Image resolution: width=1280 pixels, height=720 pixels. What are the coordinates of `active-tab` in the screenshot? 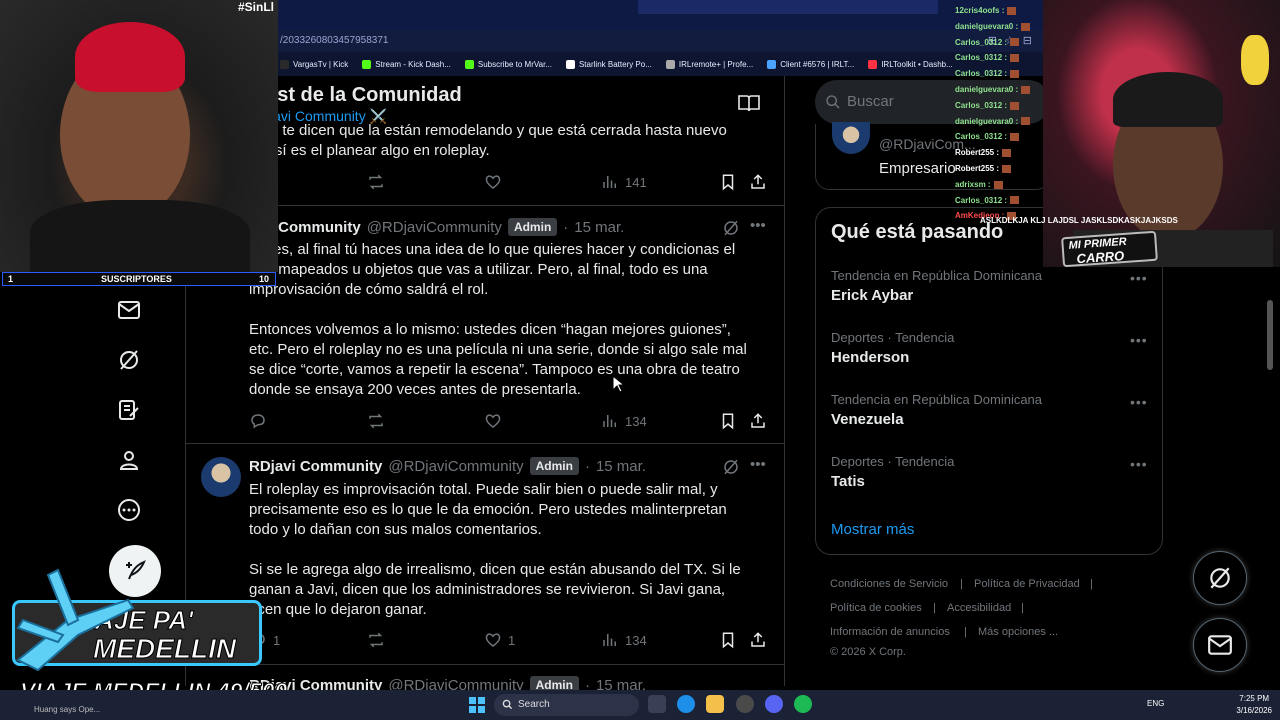 It's located at (788, 7).